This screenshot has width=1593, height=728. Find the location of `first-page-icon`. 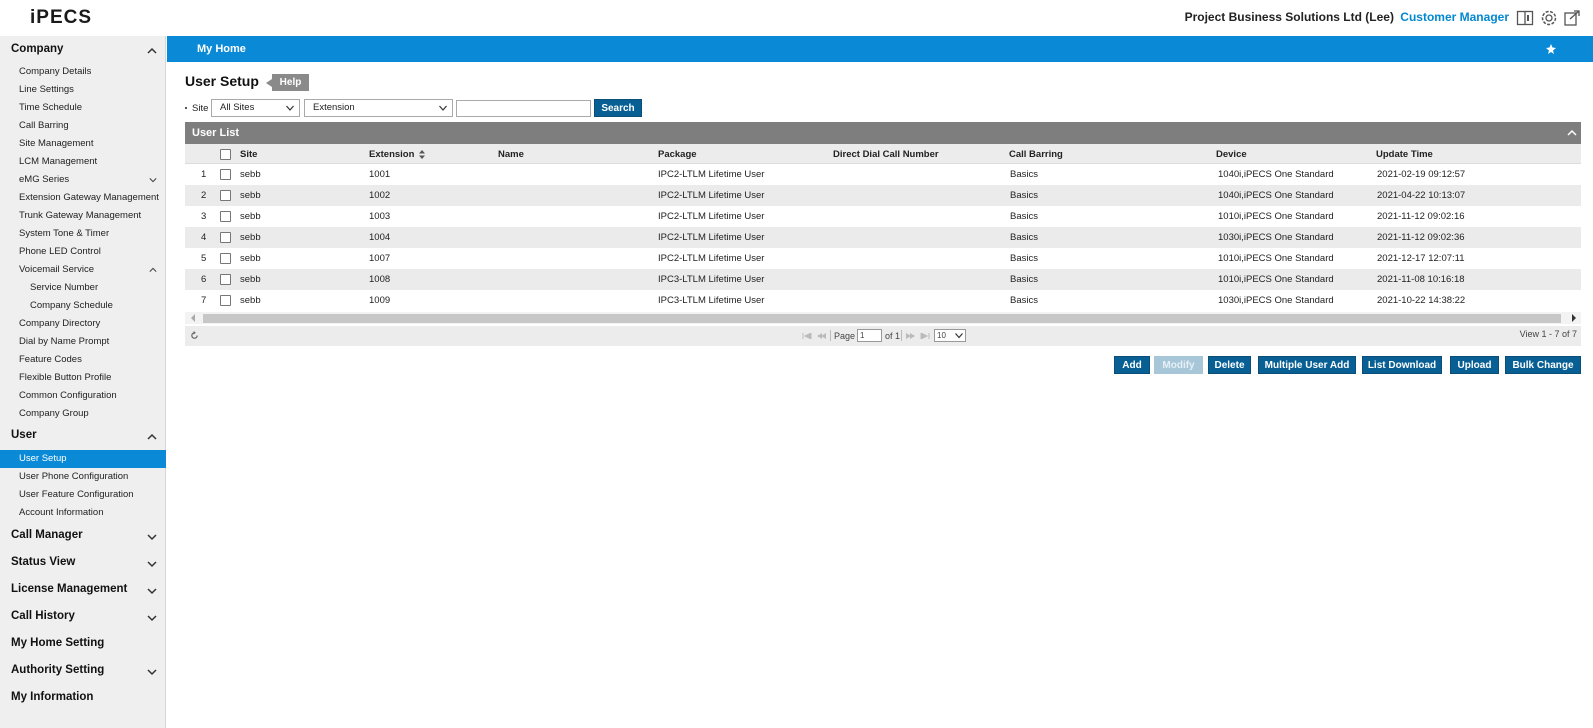

first-page-icon is located at coordinates (807, 336).